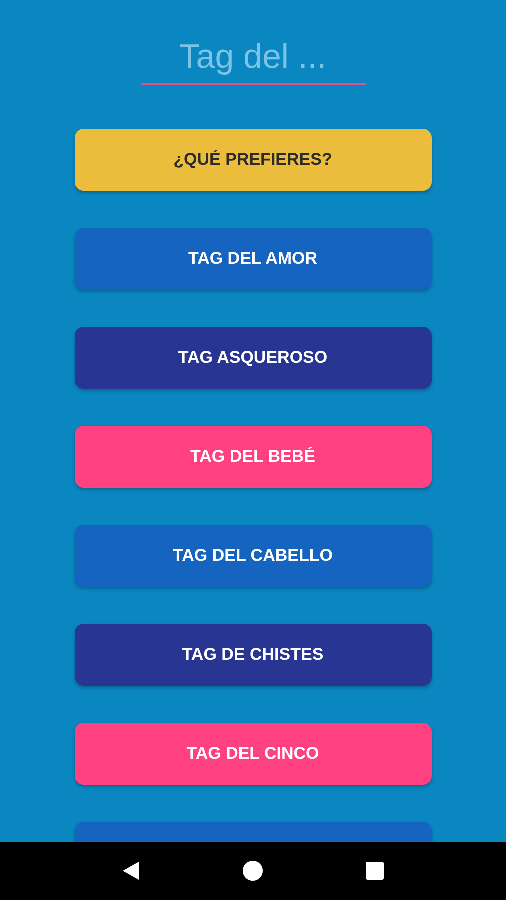 This screenshot has width=506, height=900. What do you see at coordinates (253, 754) in the screenshot?
I see `tag-button: TAG DEL CINCO` at bounding box center [253, 754].